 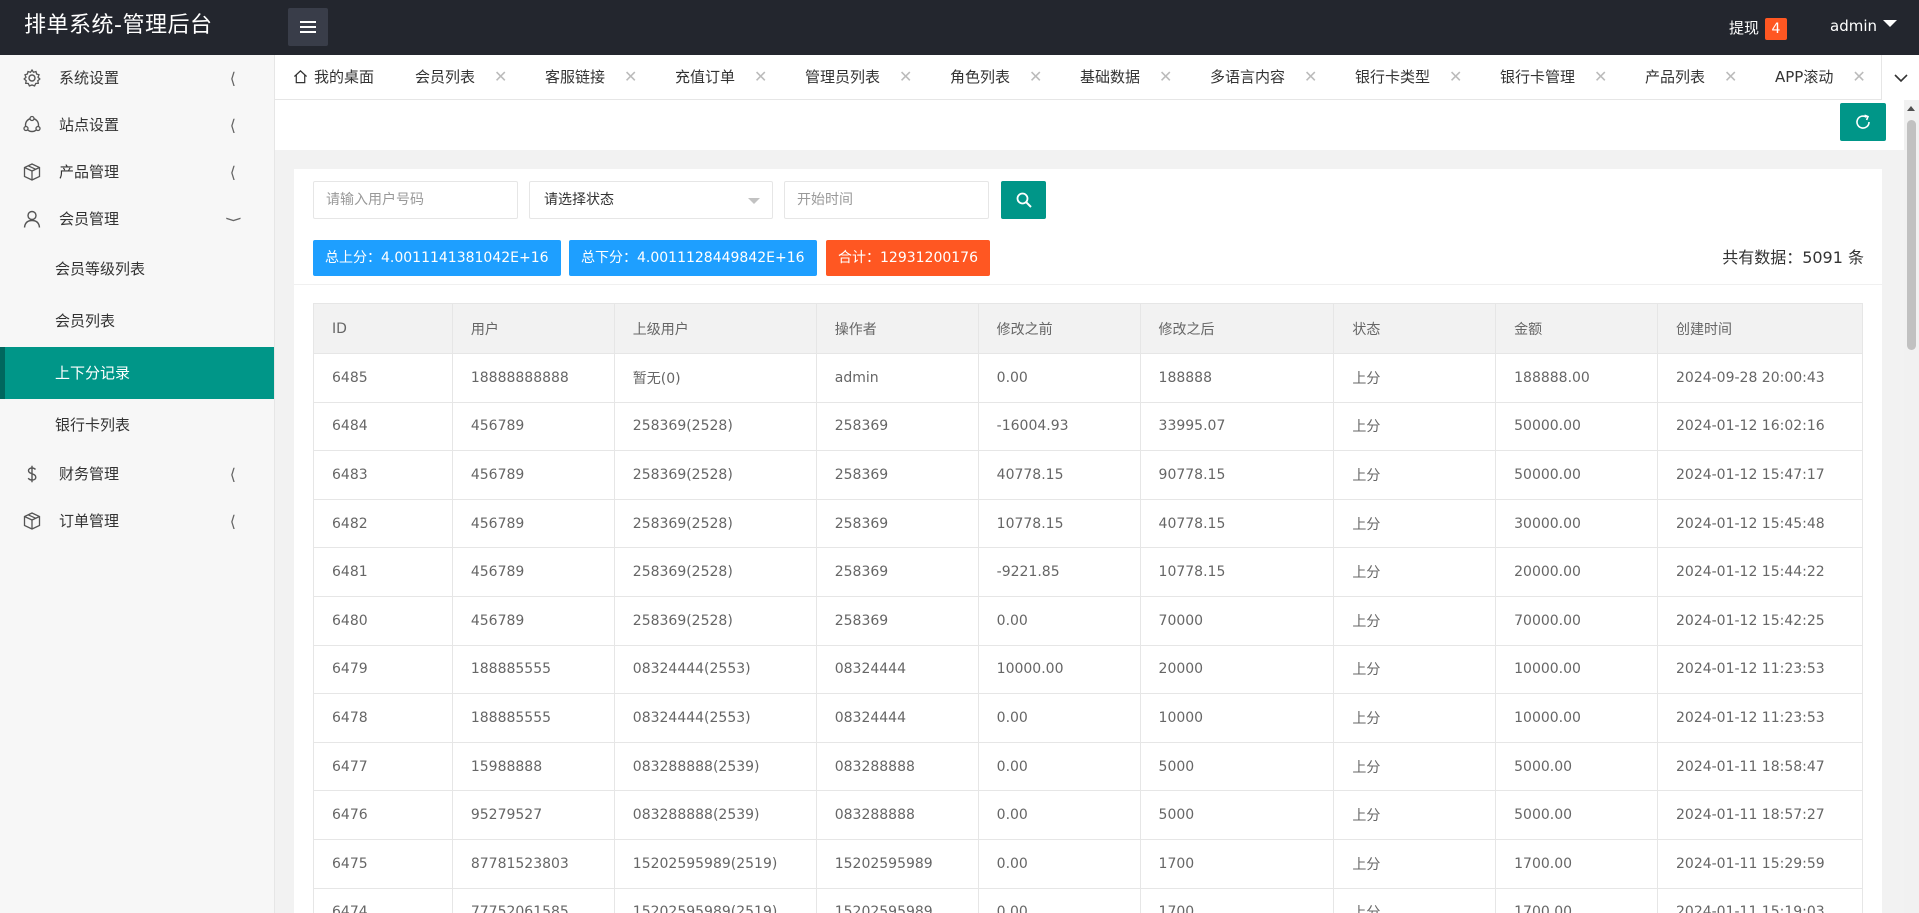 What do you see at coordinates (1911, 108) in the screenshot?
I see `scroll-up-icon` at bounding box center [1911, 108].